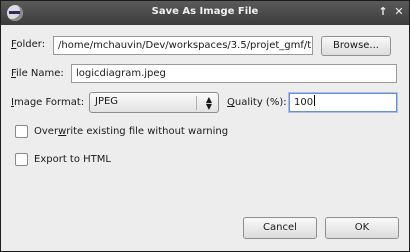 Image resolution: width=410 pixels, height=252 pixels. Describe the element at coordinates (362, 228) in the screenshot. I see `ok-button: OK` at that location.